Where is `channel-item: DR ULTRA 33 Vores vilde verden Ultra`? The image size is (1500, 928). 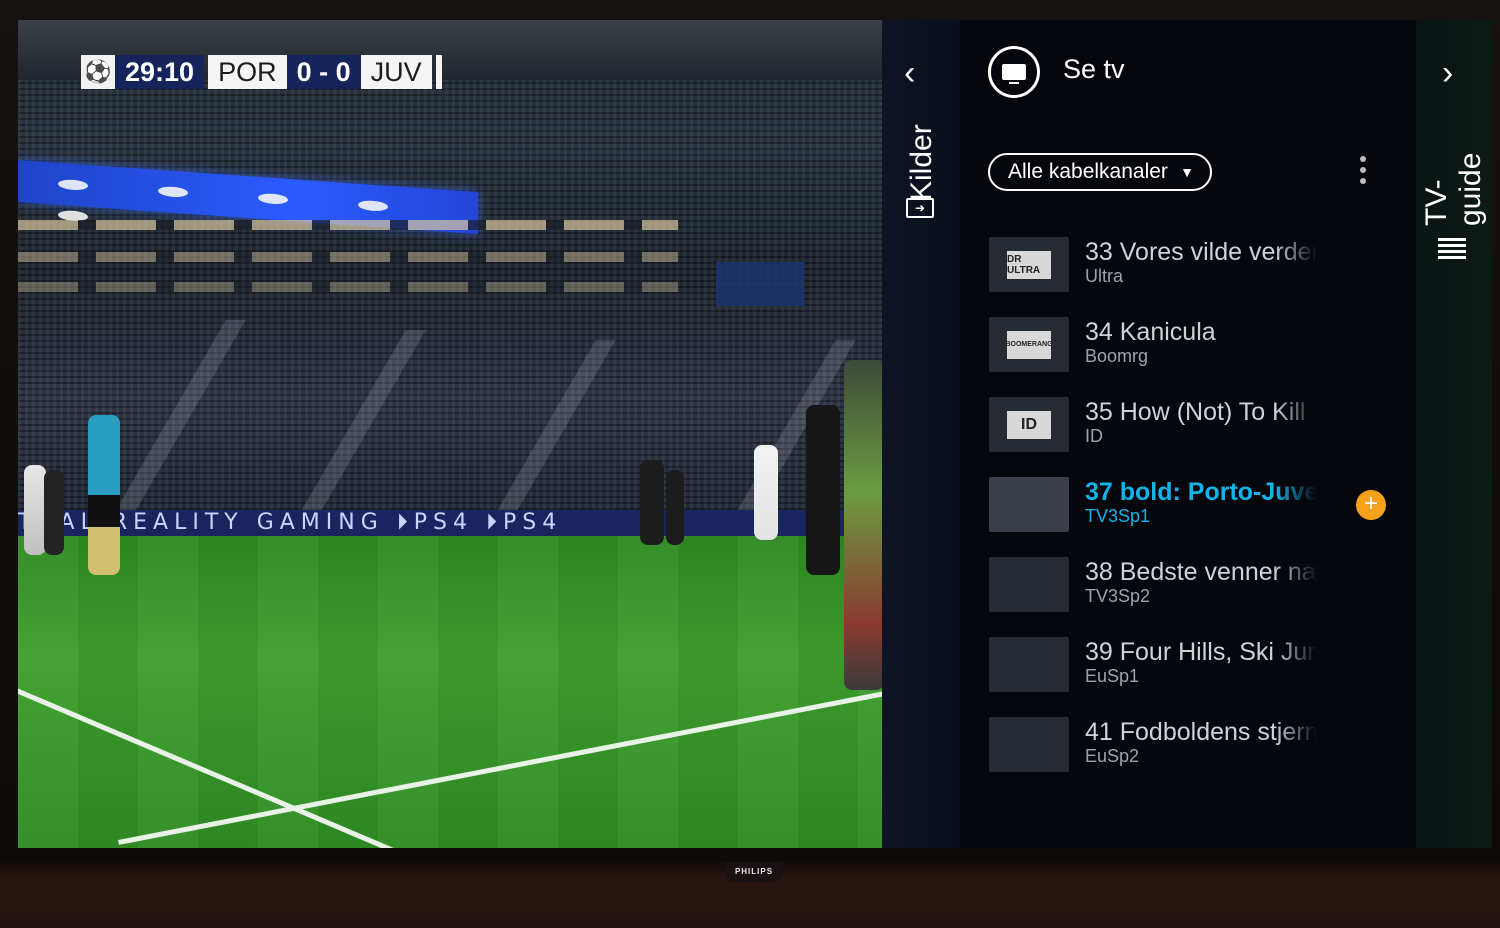 channel-item: DR ULTRA 33 Vores vilde verden Ultra is located at coordinates (1199, 277).